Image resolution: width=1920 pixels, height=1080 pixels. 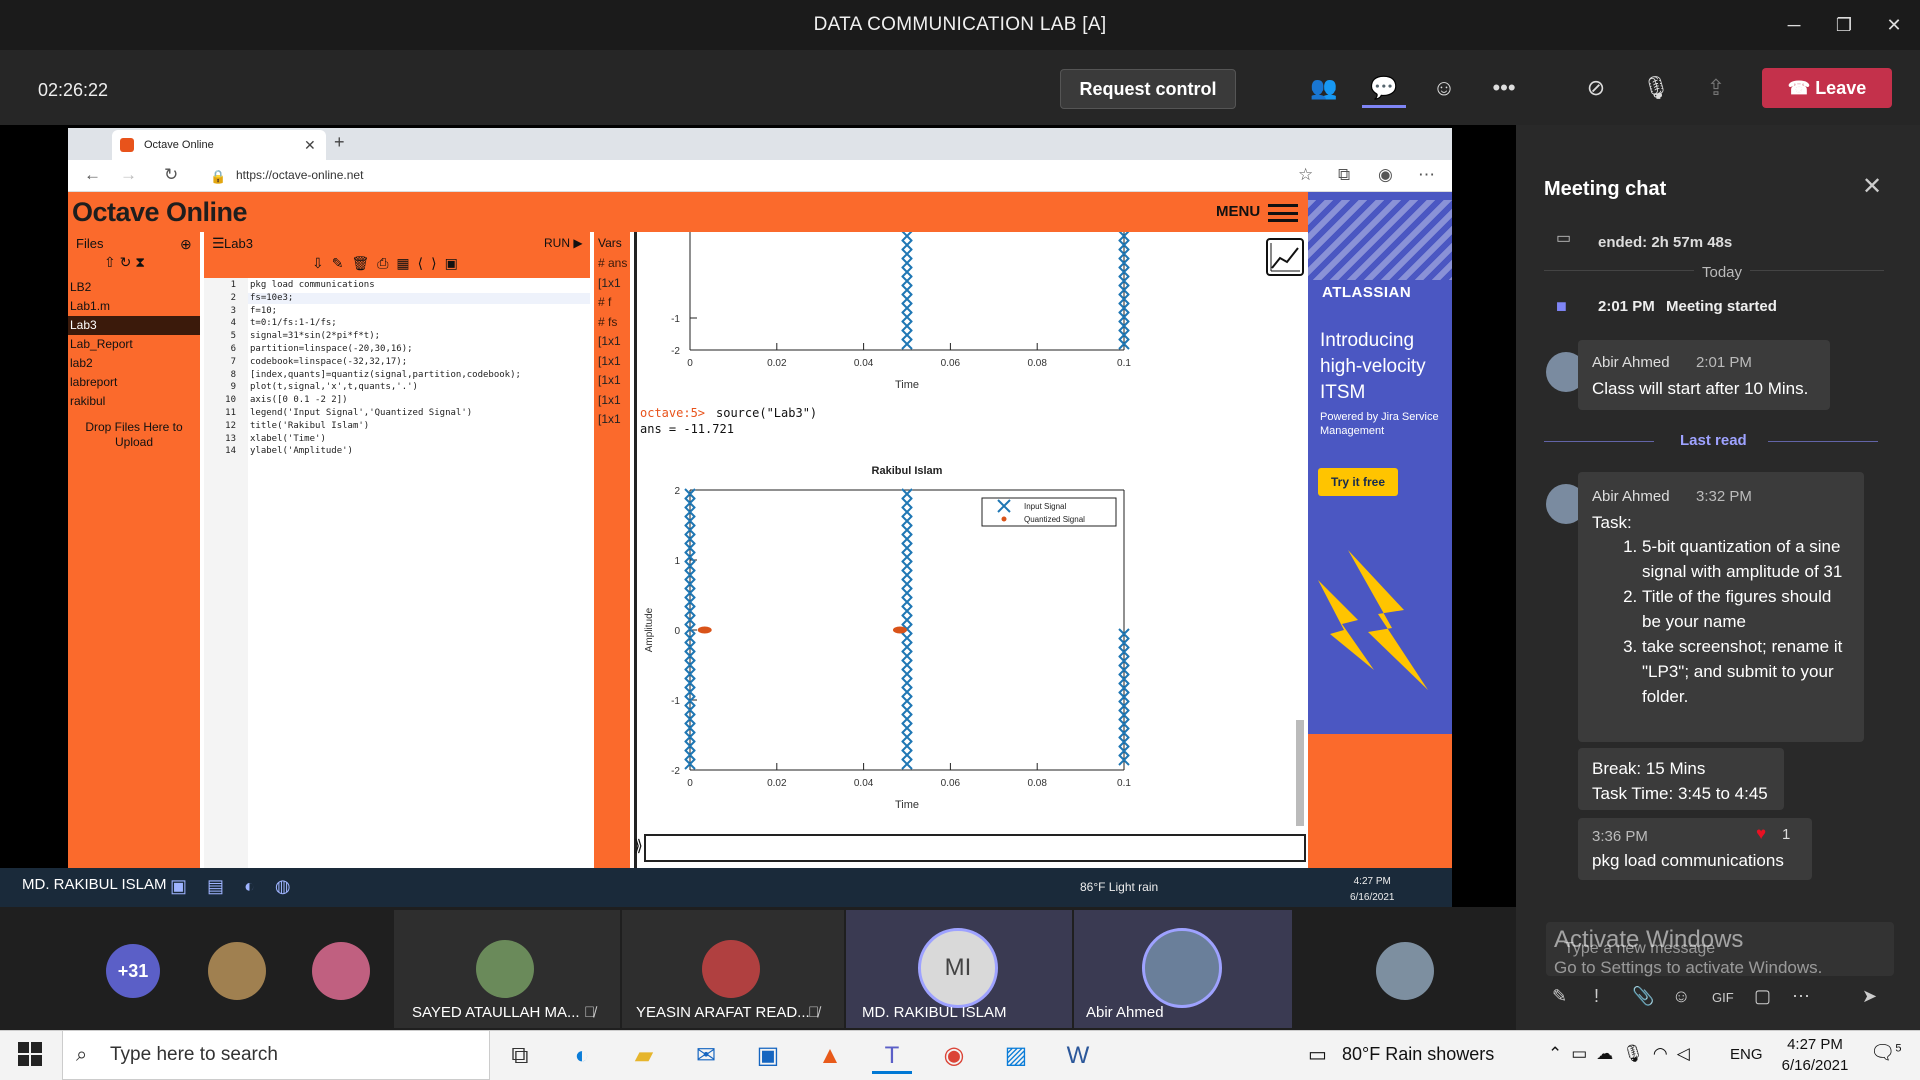 I want to click on participant-avatar, so click(x=1182, y=968).